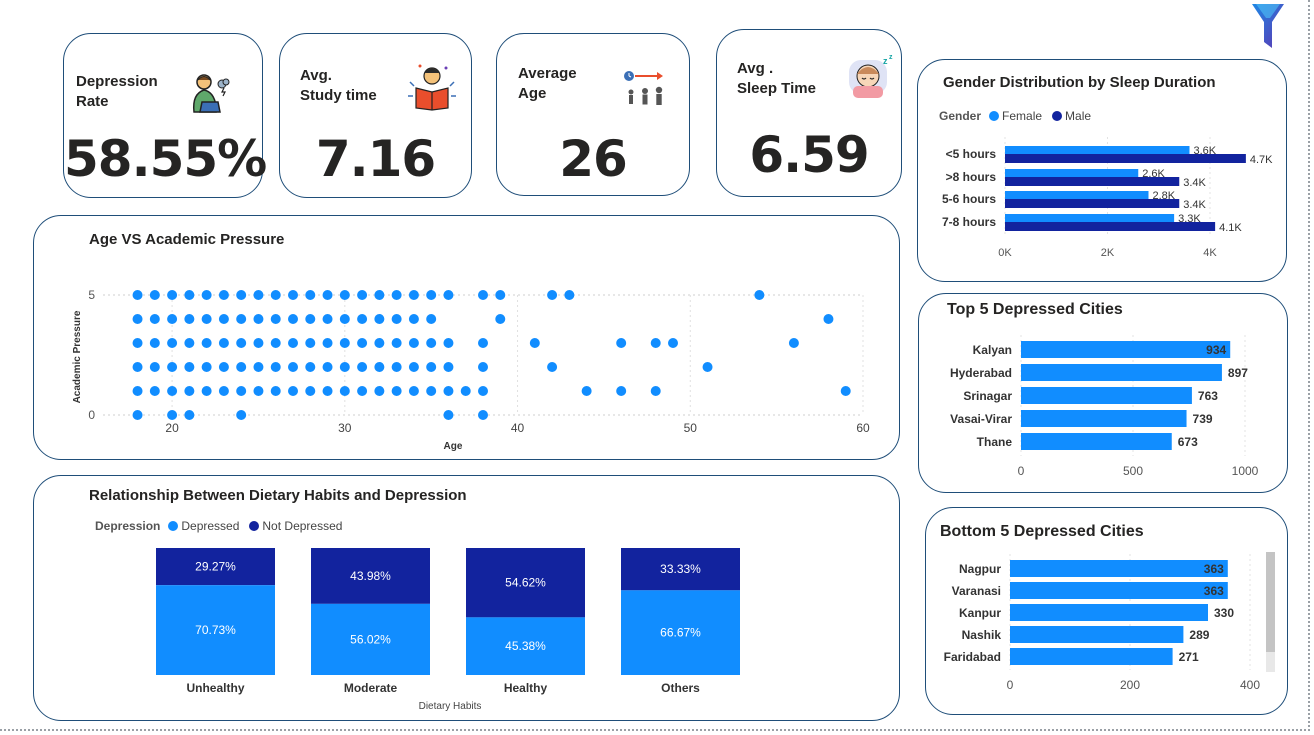  What do you see at coordinates (165, 115) in the screenshot?
I see `kpi-card-depression-rate: Depression Rate 58.55%` at bounding box center [165, 115].